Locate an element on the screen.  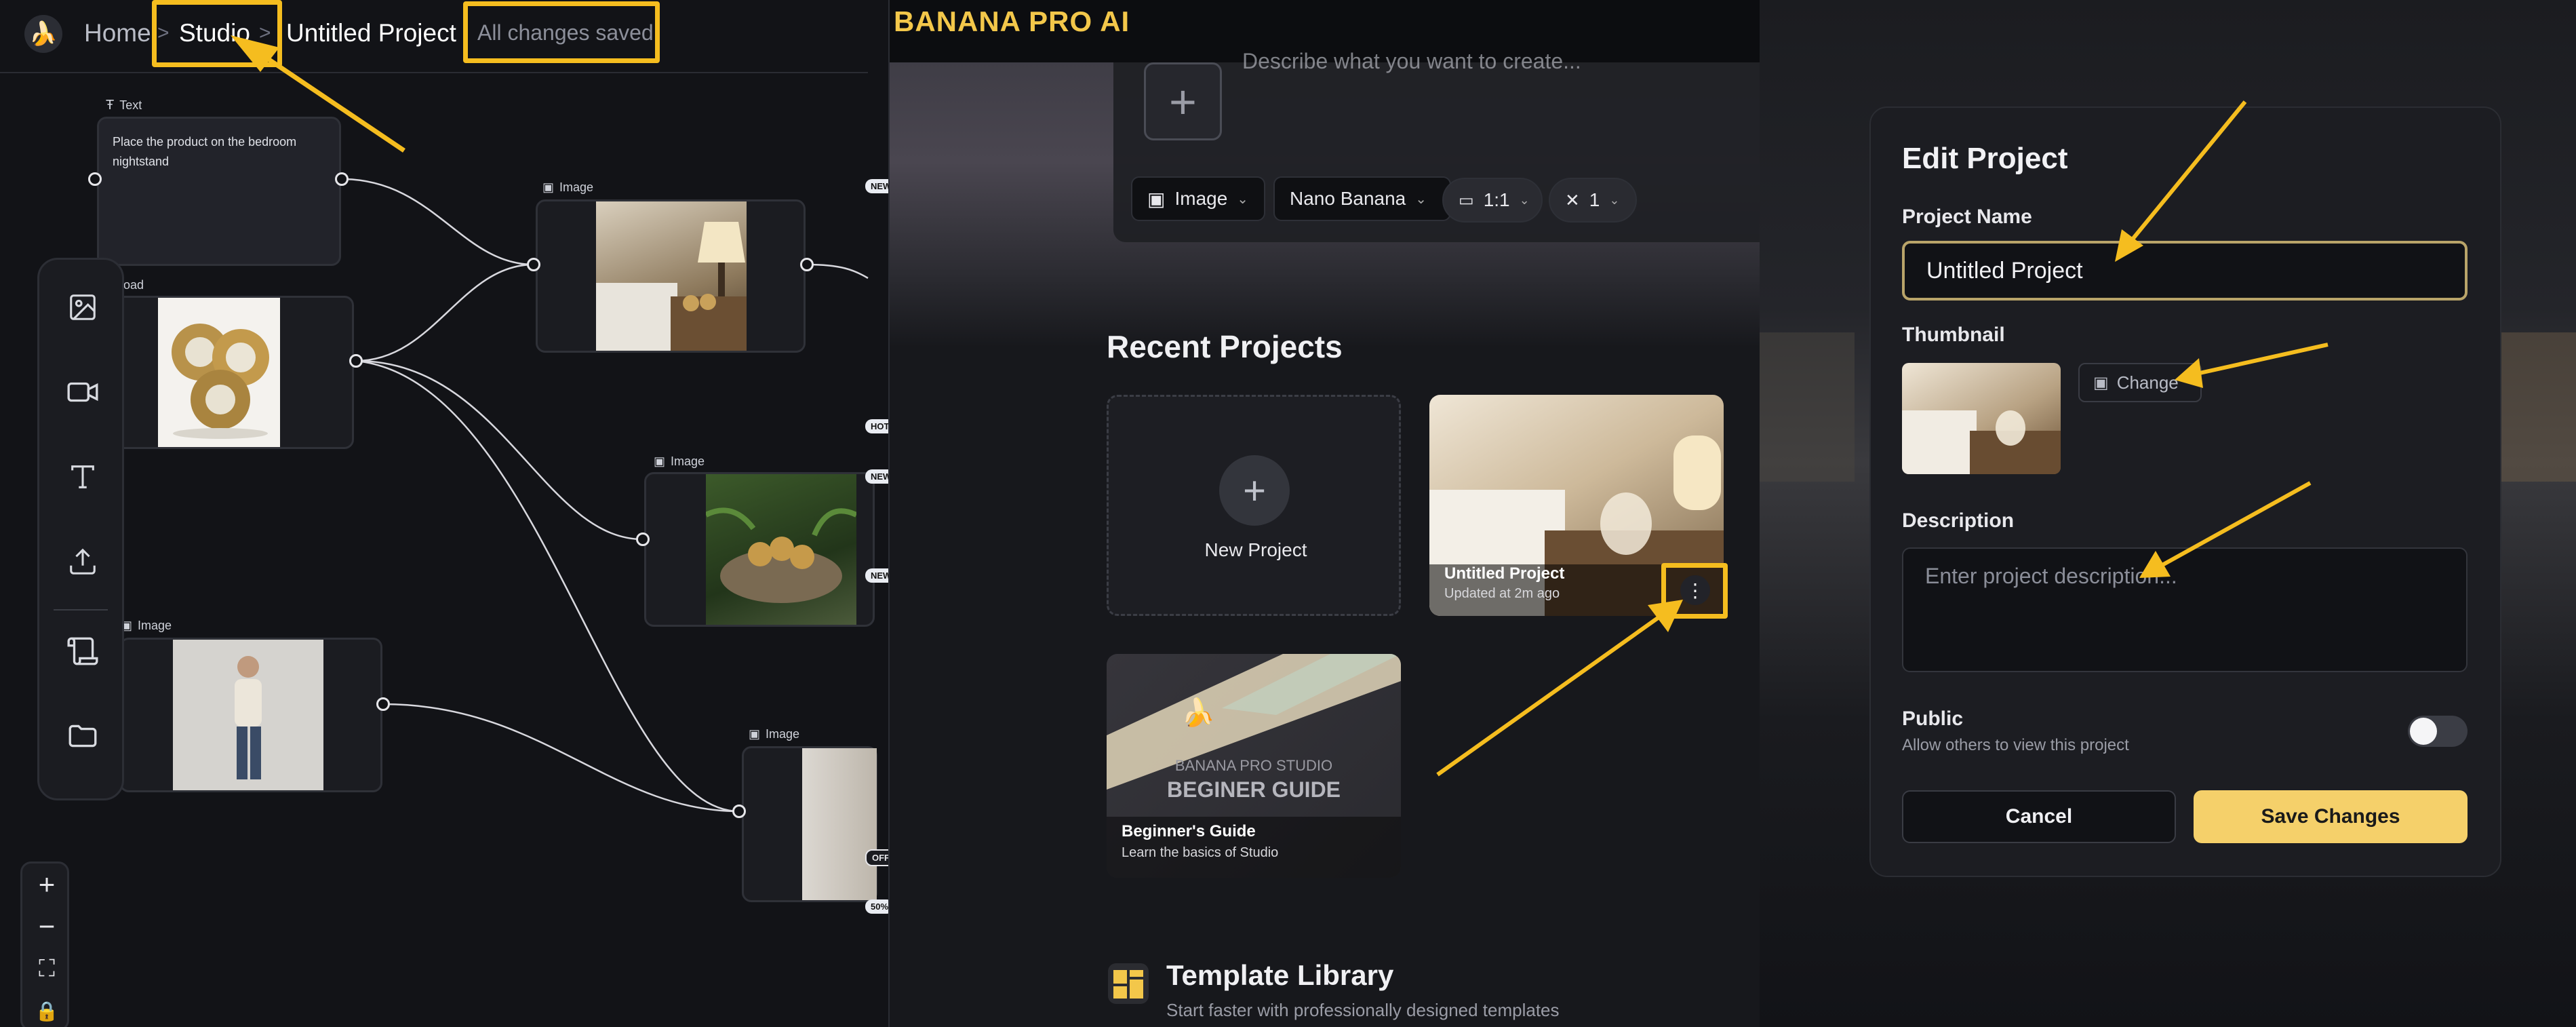
modal-title: Edit Project is located at coordinates (1985, 158).